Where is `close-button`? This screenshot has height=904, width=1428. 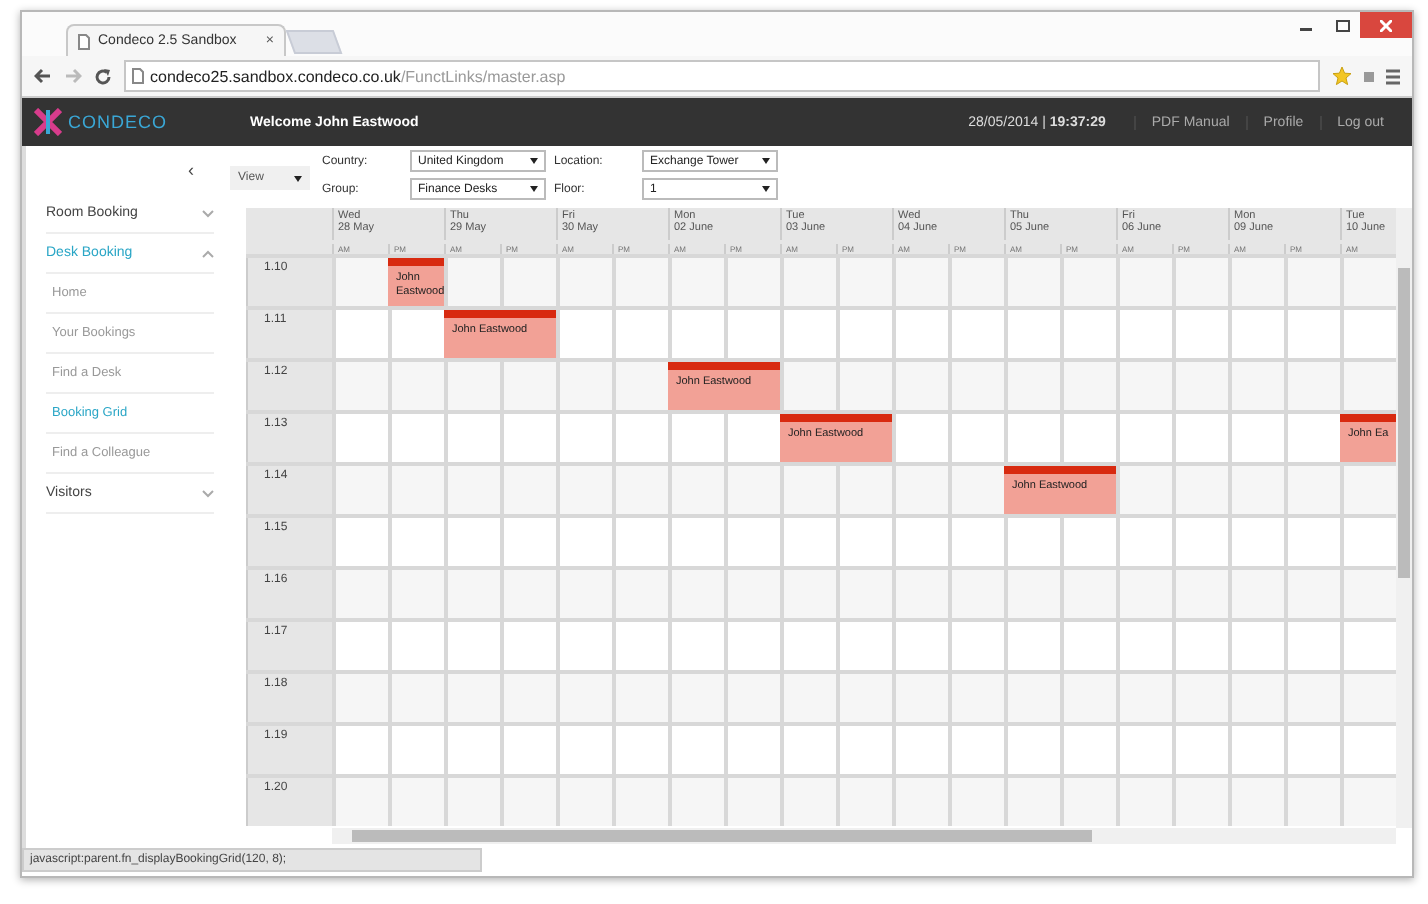
close-button is located at coordinates (1386, 25).